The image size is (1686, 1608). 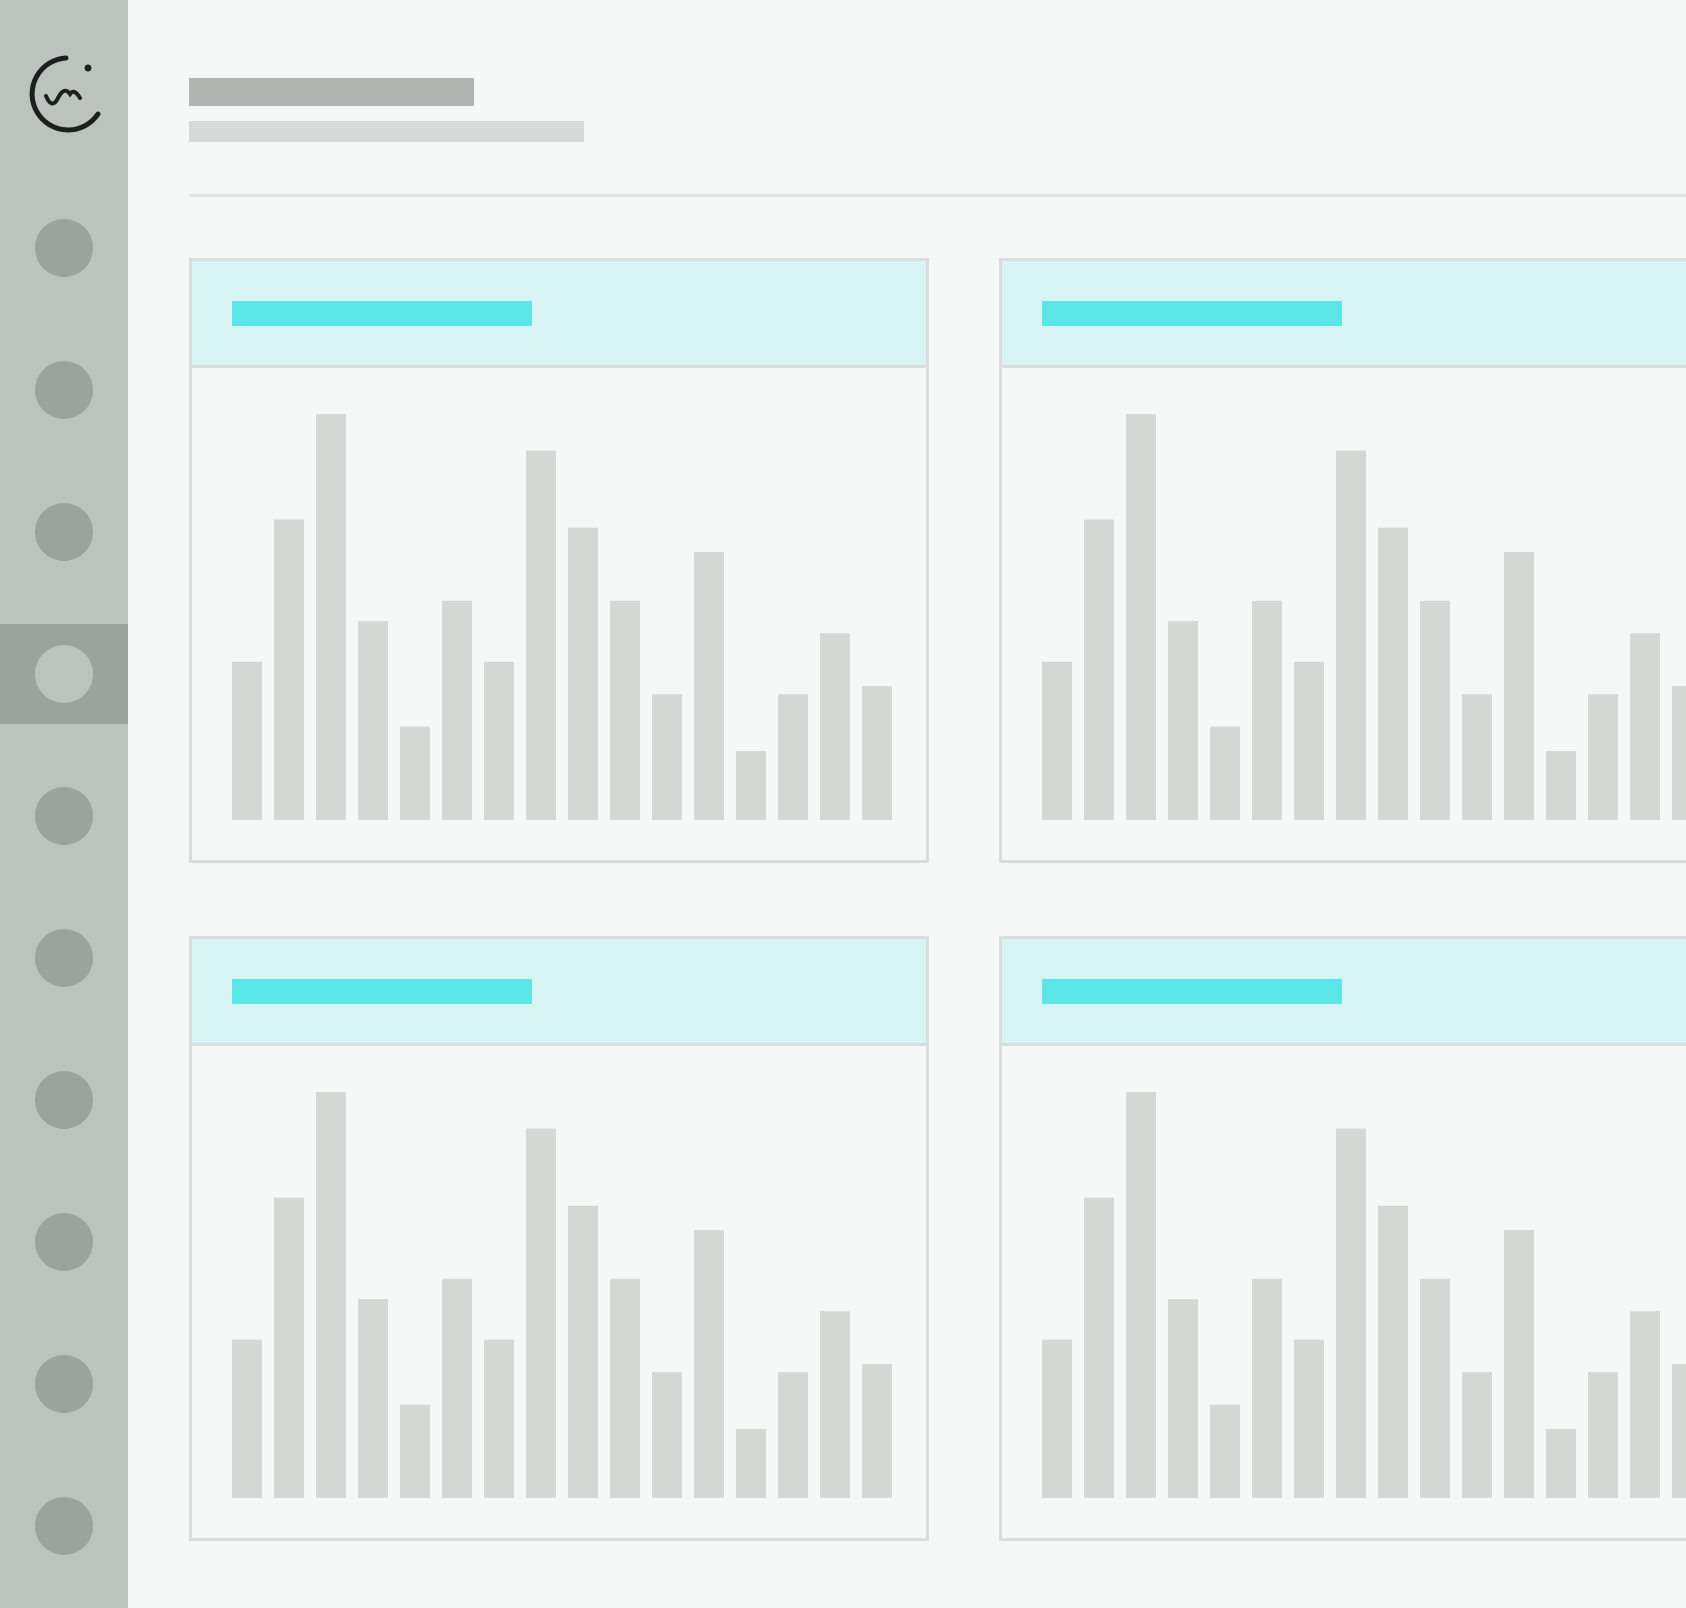 I want to click on header-divider, so click(x=937, y=195).